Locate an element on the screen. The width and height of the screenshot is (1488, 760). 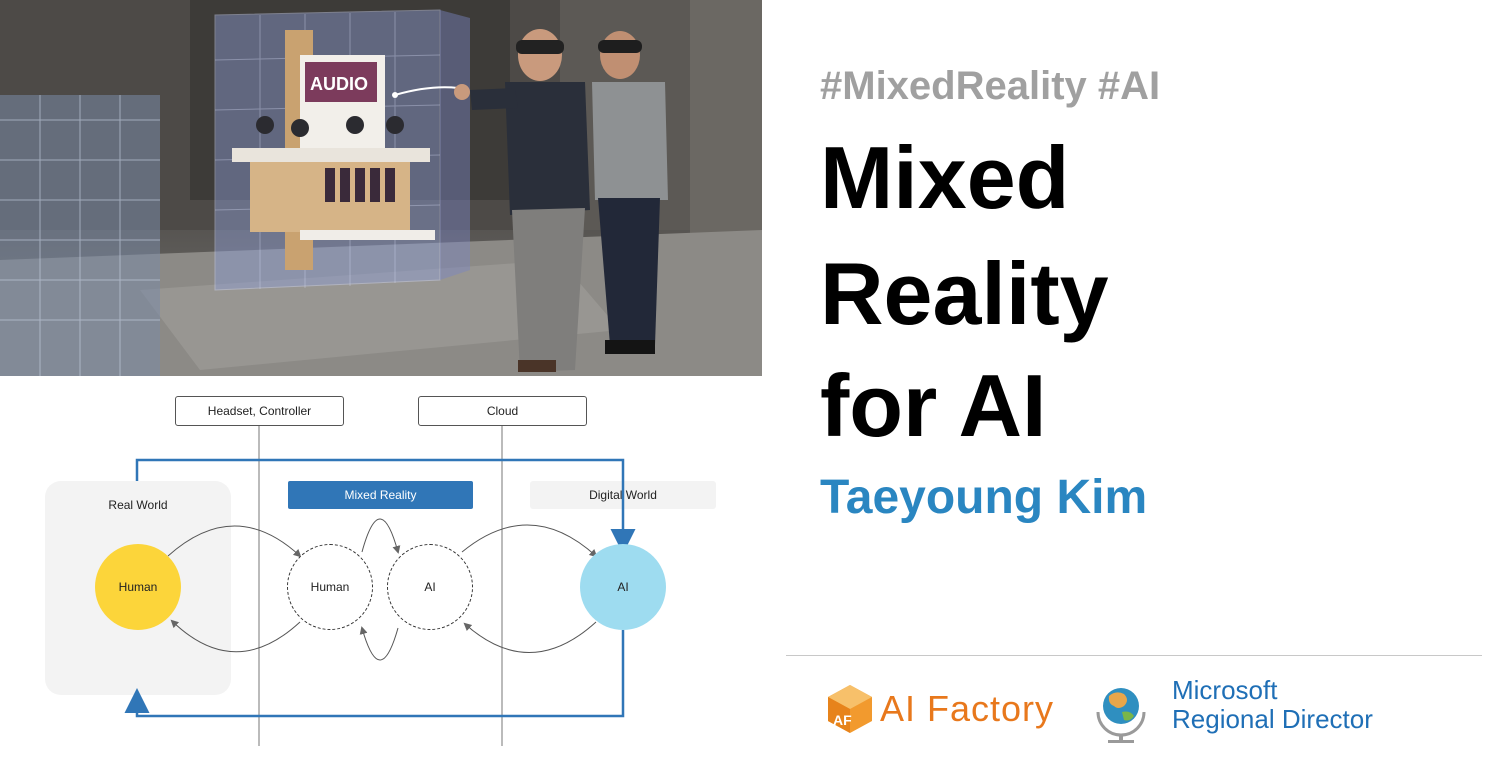
title-line-3: for AI is located at coordinates (933, 405).